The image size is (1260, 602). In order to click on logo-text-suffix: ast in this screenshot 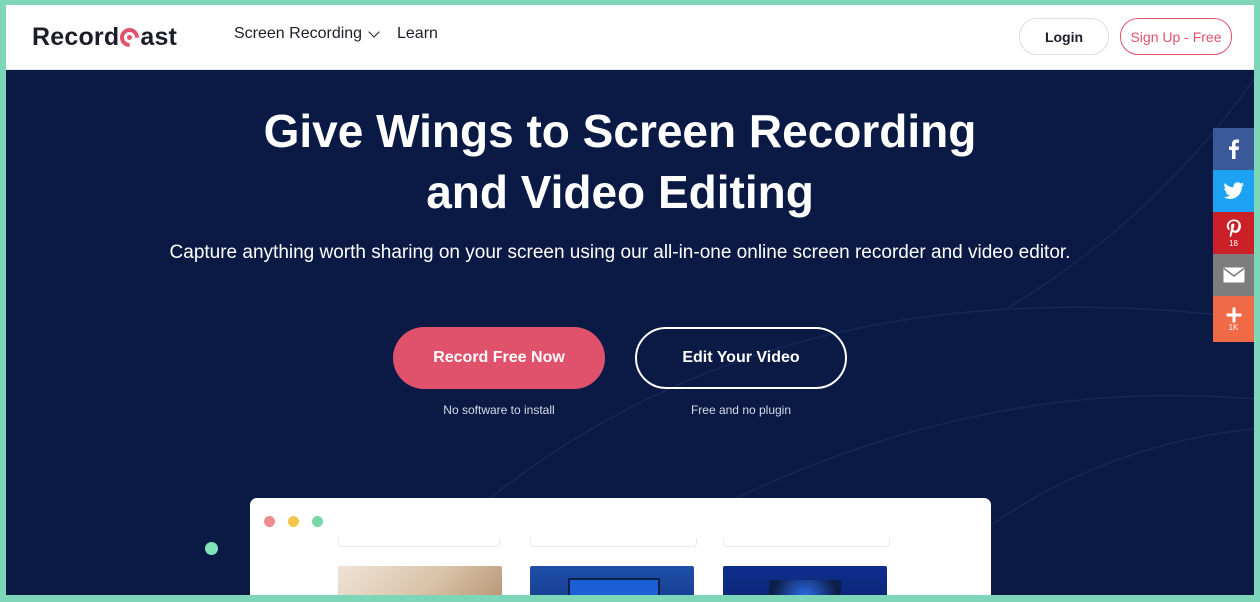, I will do `click(159, 36)`.